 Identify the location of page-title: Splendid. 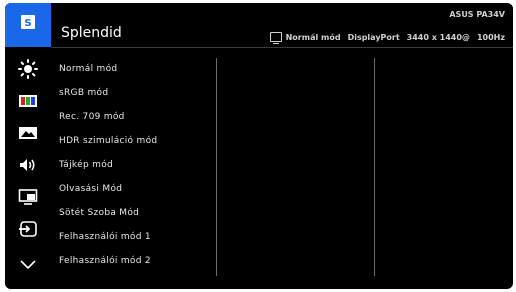
(91, 33).